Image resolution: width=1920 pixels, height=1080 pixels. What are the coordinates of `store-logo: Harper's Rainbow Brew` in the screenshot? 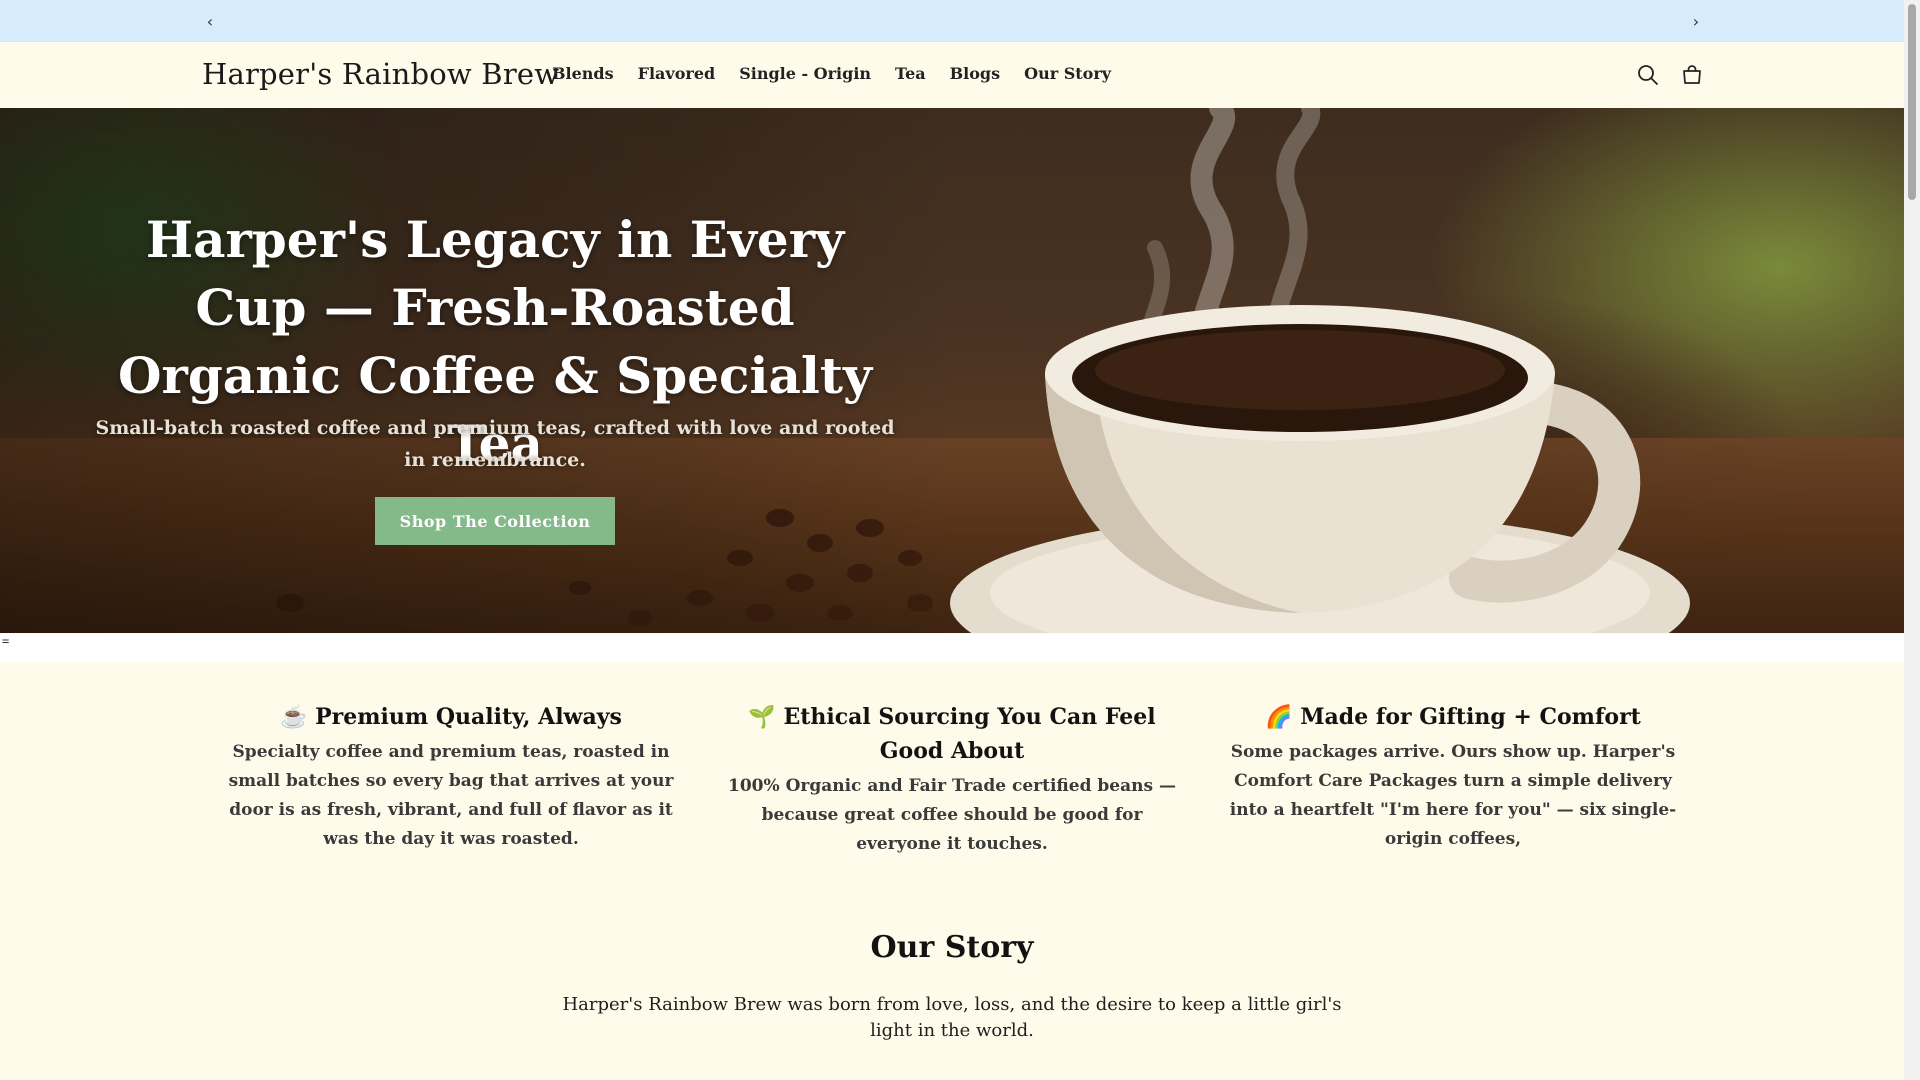 It's located at (380, 74).